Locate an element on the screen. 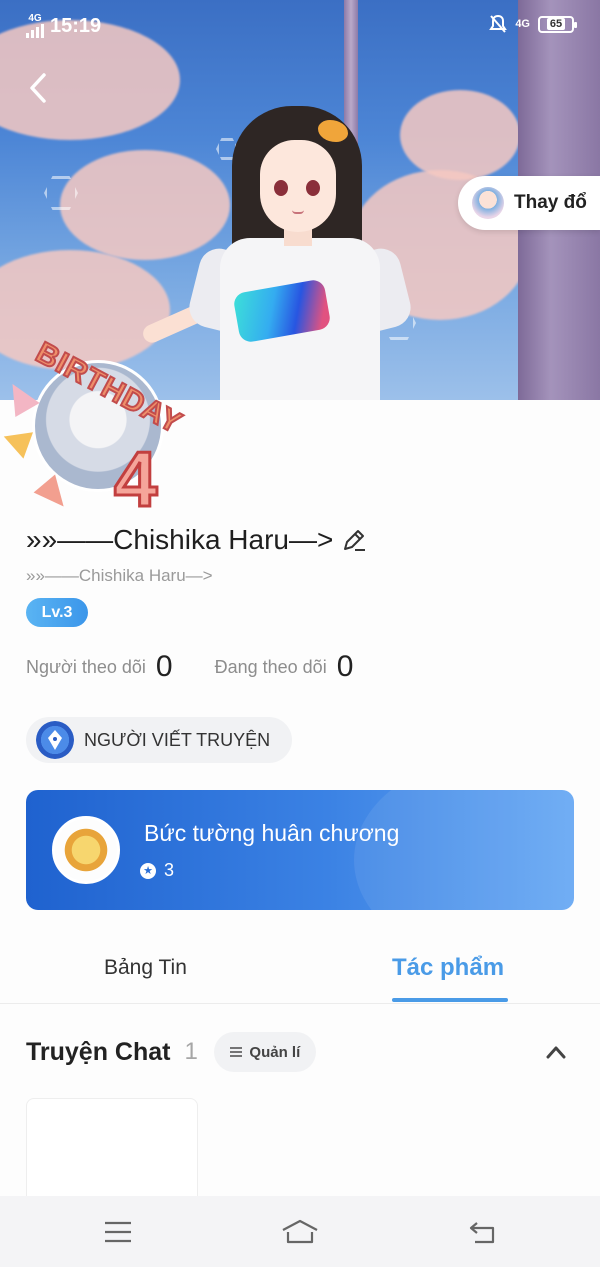  battery-level: 65 is located at coordinates (556, 24).